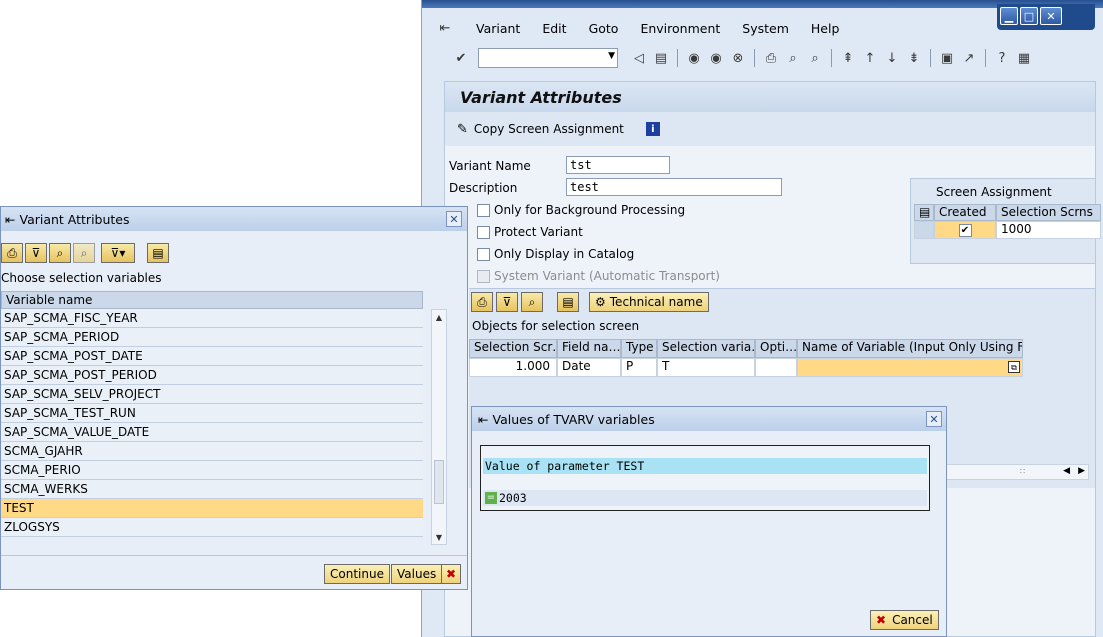 This screenshot has width=1103, height=637. What do you see at coordinates (776, 367) in the screenshot?
I see `options-value` at bounding box center [776, 367].